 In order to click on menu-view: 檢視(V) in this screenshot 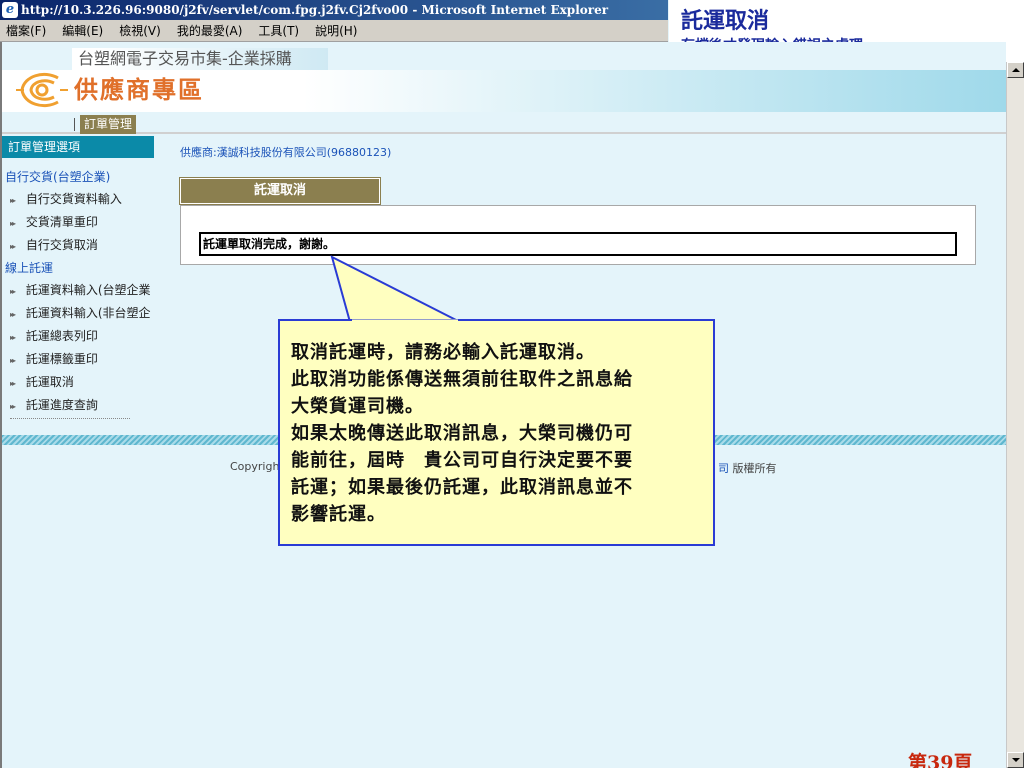, I will do `click(140, 30)`.